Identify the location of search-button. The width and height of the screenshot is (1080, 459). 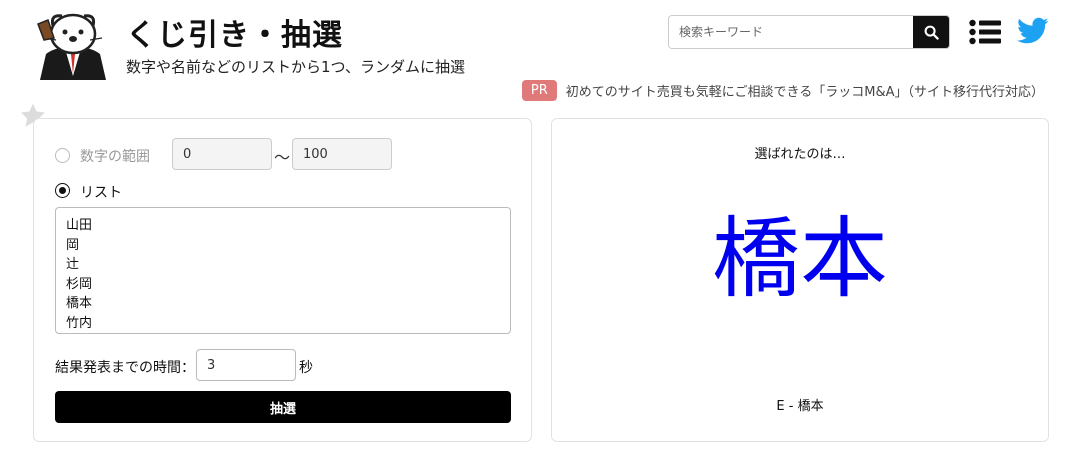
(931, 32).